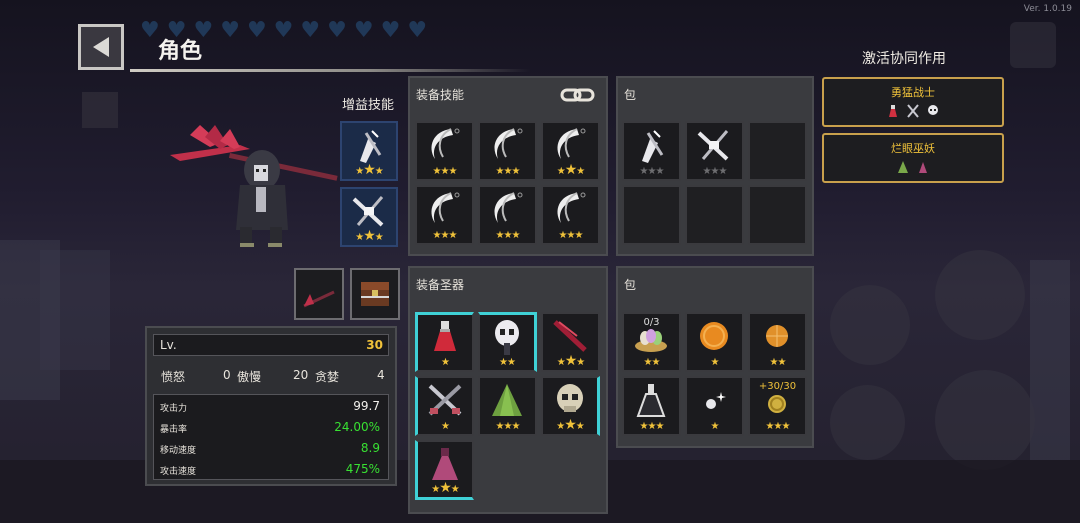 This screenshot has height=523, width=1080. Describe the element at coordinates (174, 430) in the screenshot. I see `attribute-name: 暴击率` at that location.